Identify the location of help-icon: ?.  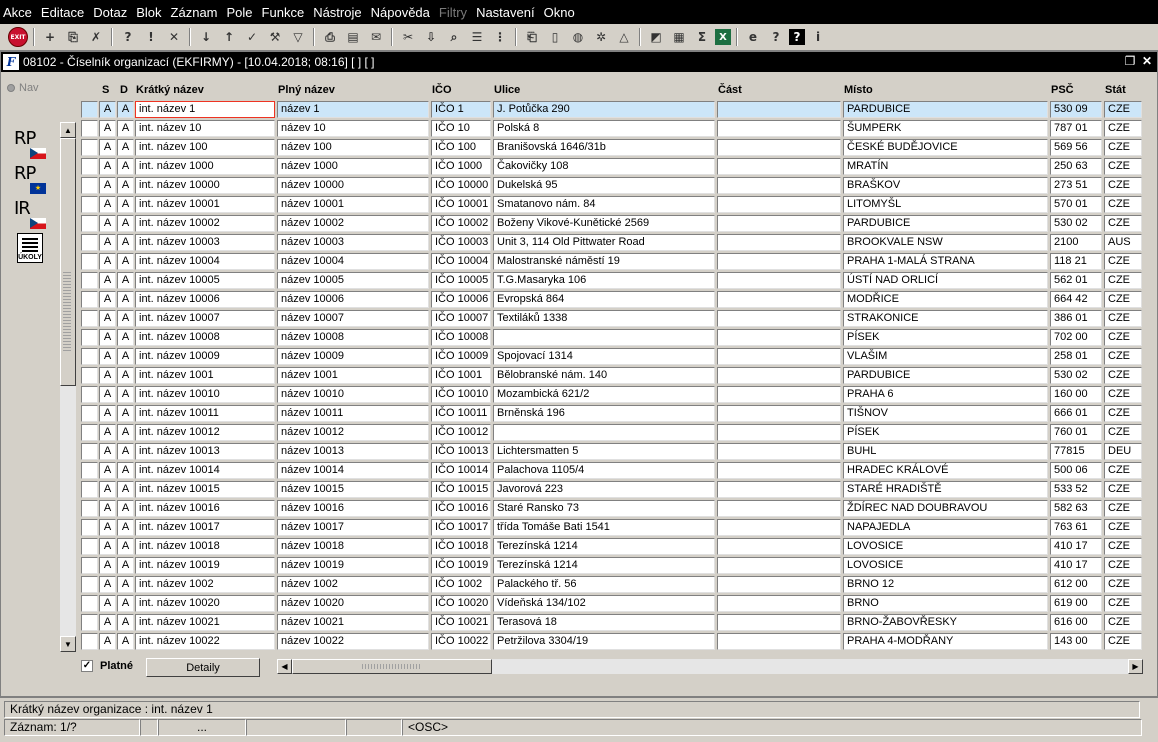
(797, 37).